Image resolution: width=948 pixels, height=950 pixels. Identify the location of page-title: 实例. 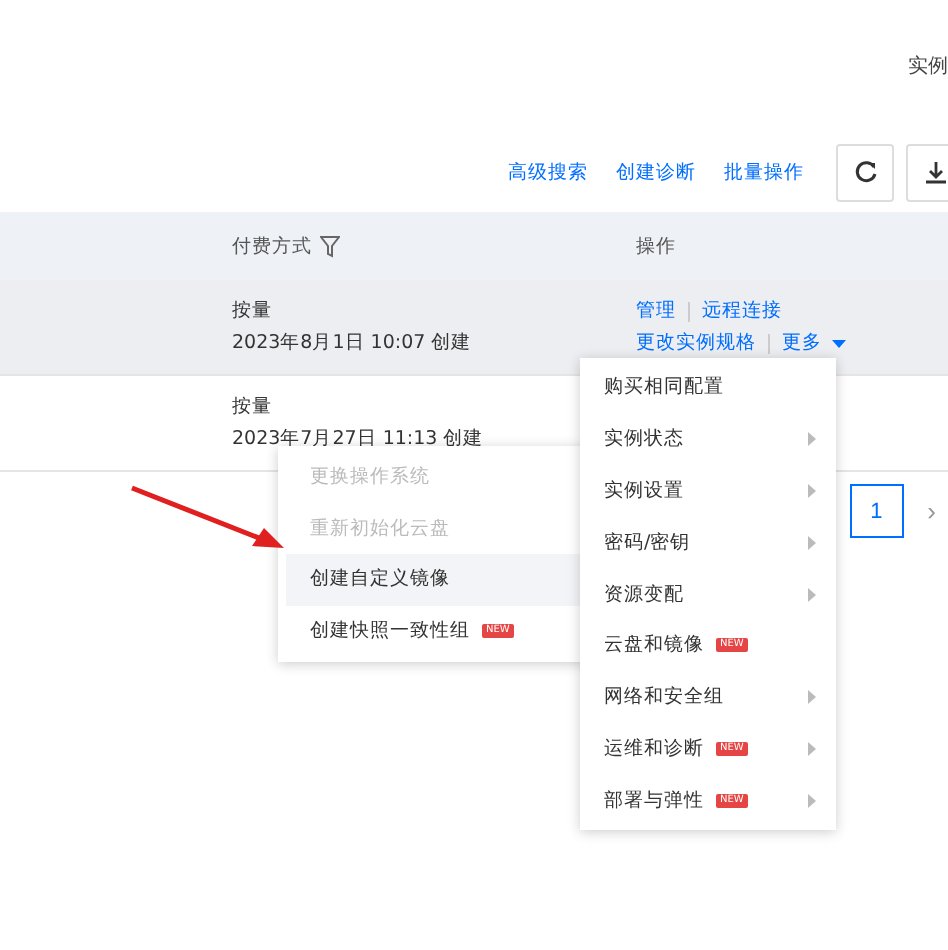
(928, 66).